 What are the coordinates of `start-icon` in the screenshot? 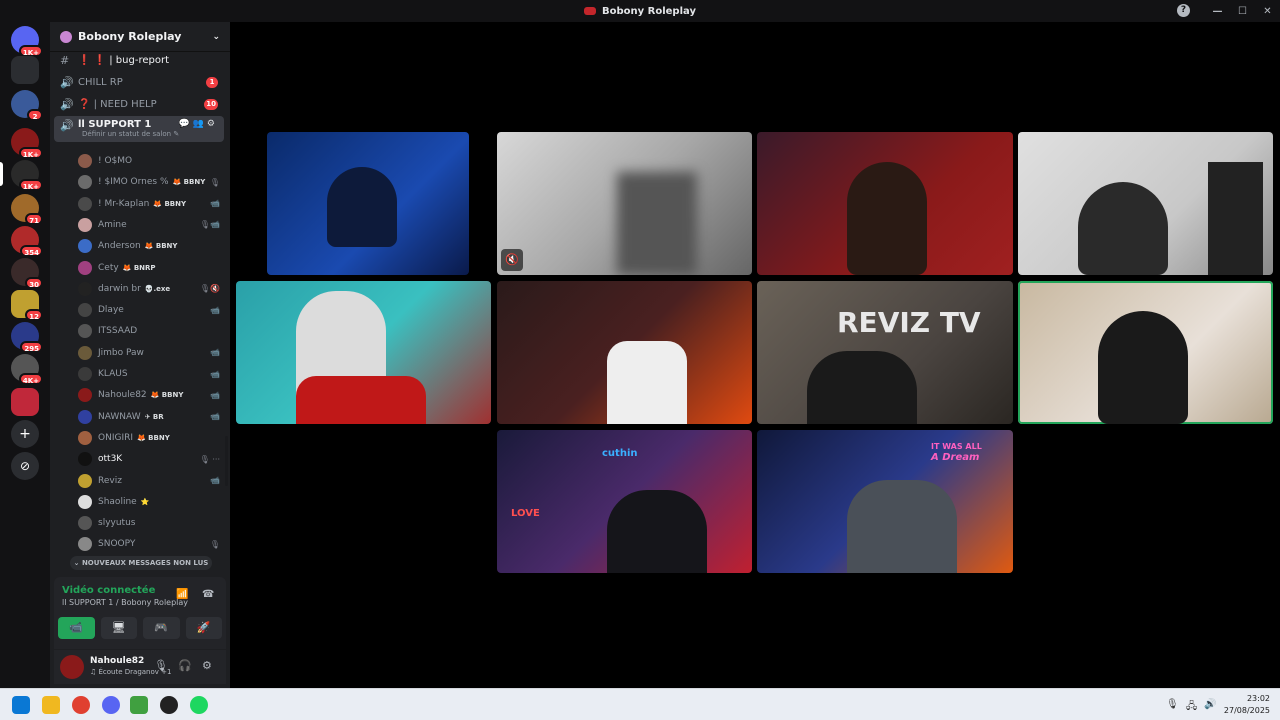 It's located at (21, 705).